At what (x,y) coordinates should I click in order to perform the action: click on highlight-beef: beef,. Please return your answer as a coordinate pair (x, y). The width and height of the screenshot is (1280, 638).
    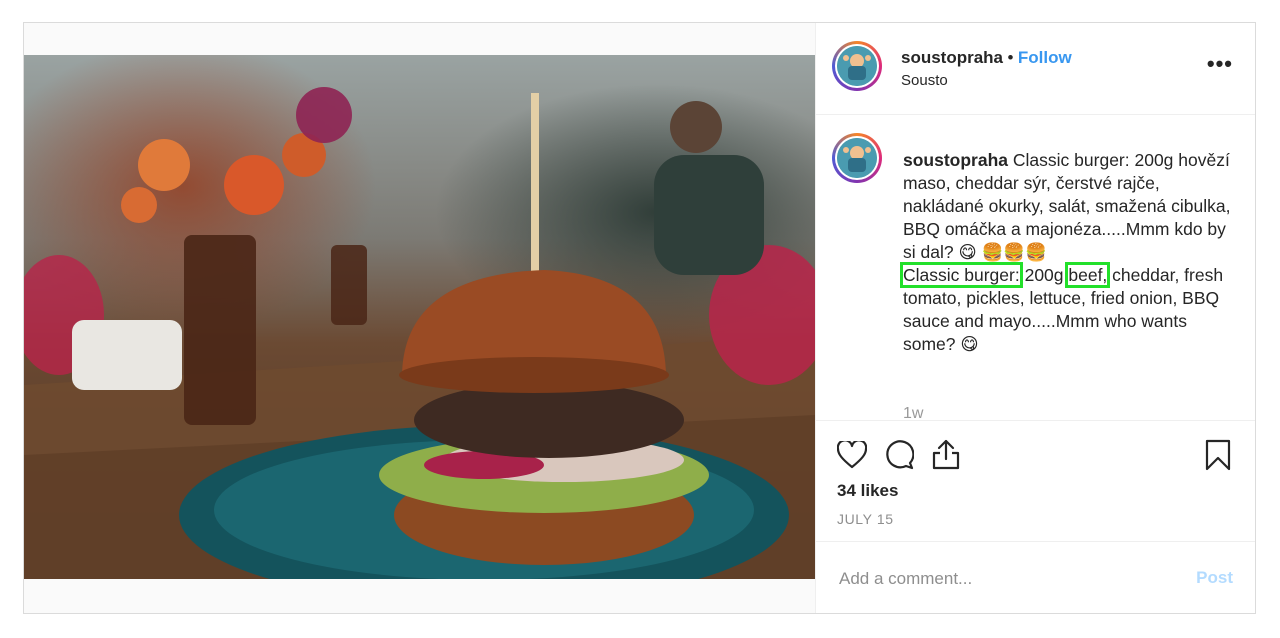
    Looking at the image, I should click on (1088, 275).